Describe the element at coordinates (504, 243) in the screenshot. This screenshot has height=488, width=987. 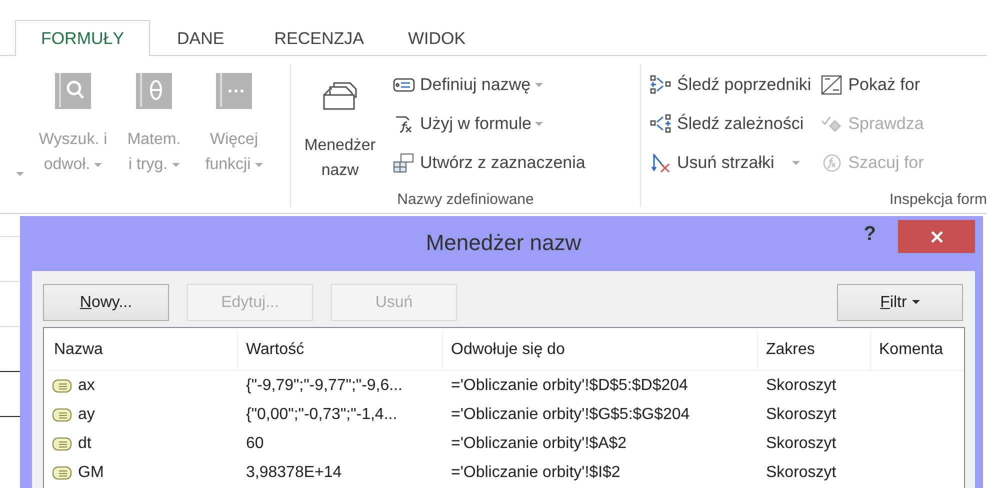
I see `dialog-title: Menedżer nazw` at that location.